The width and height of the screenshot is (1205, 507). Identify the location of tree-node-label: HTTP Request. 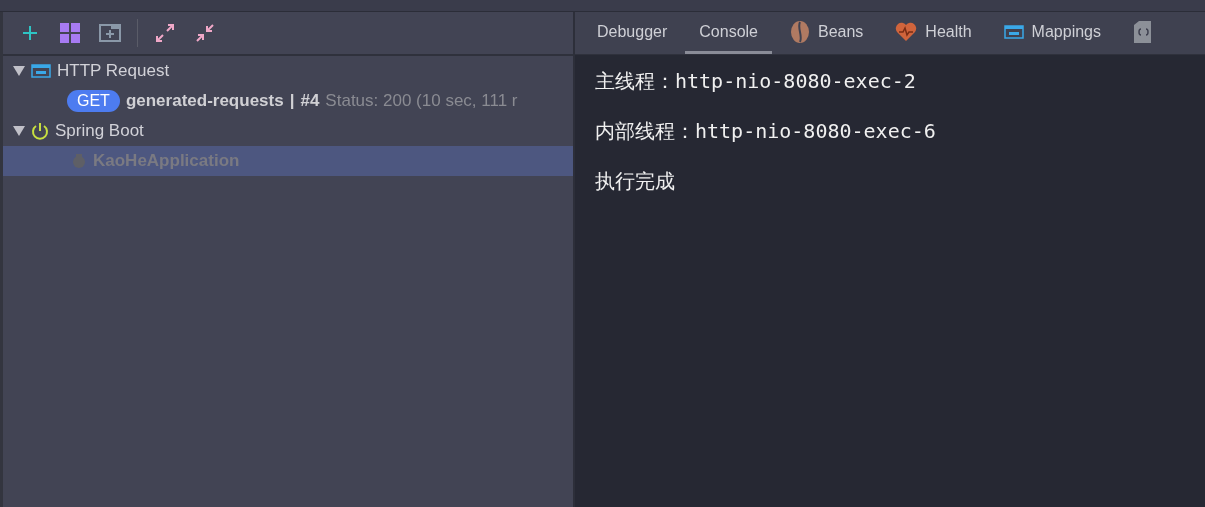
(113, 71).